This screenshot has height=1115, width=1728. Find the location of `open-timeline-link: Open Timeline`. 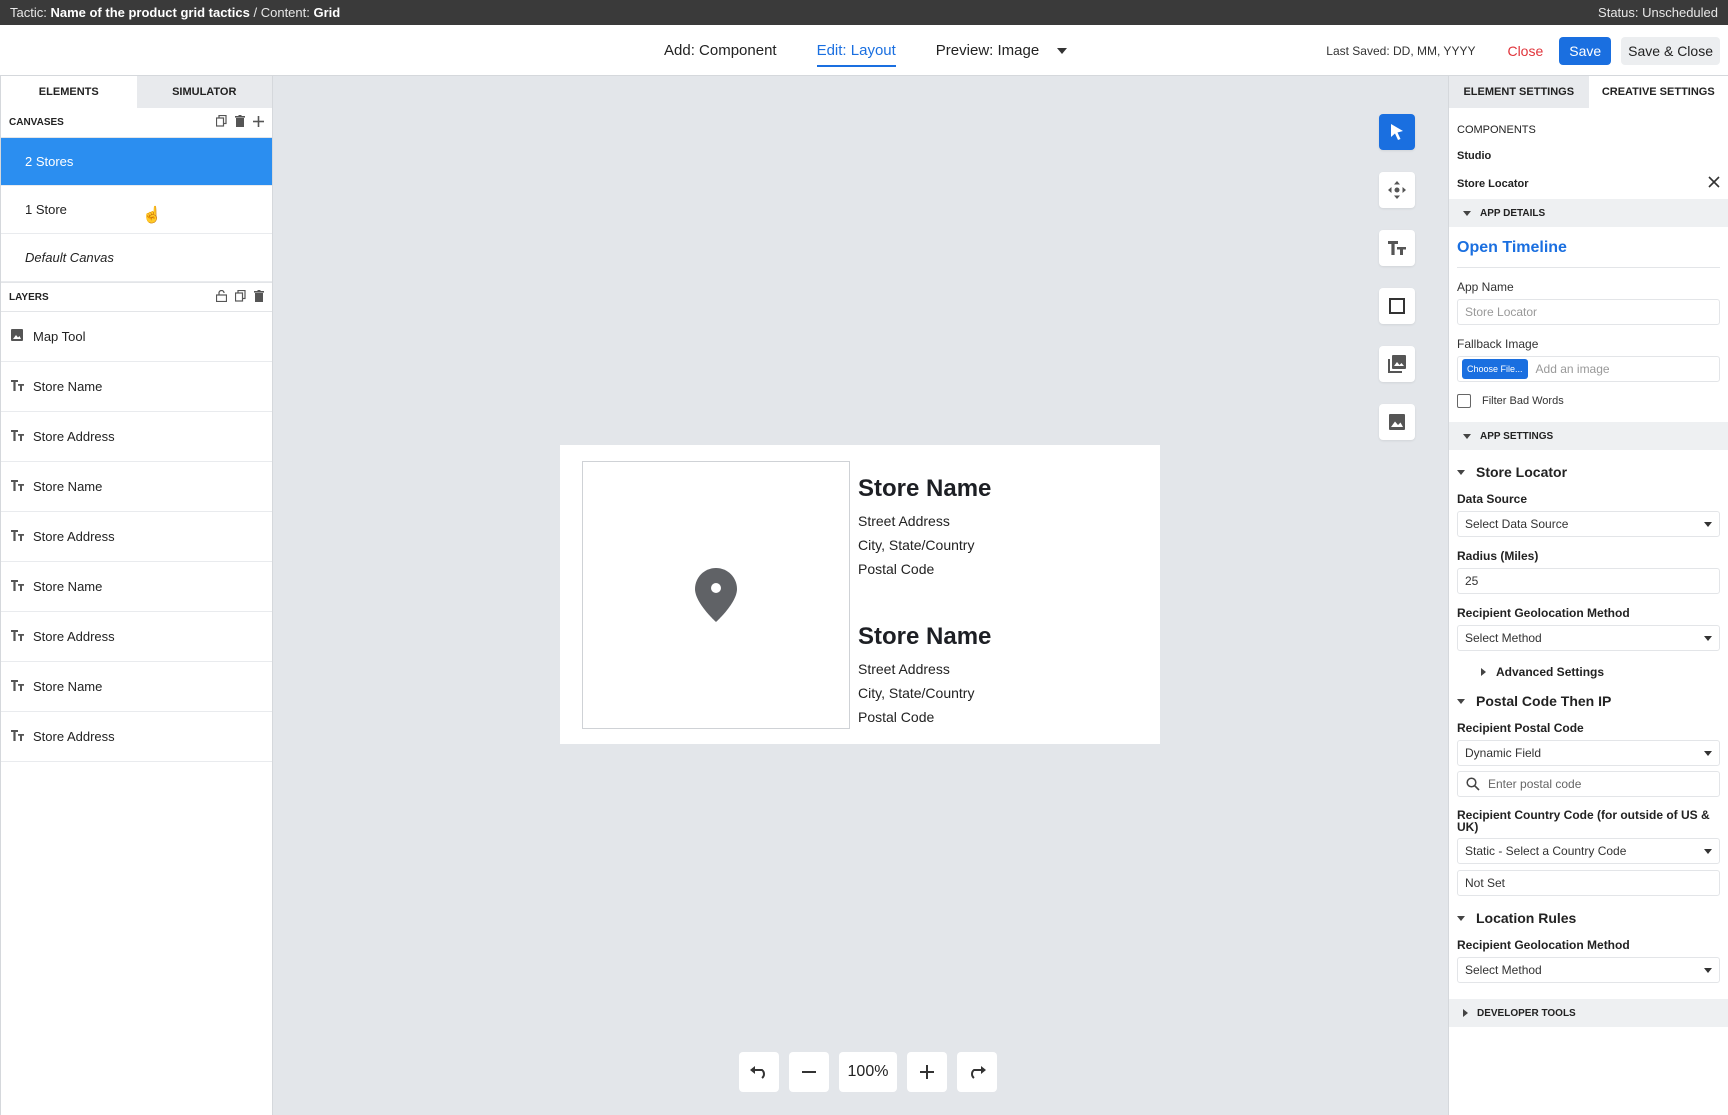

open-timeline-link: Open Timeline is located at coordinates (1588, 253).